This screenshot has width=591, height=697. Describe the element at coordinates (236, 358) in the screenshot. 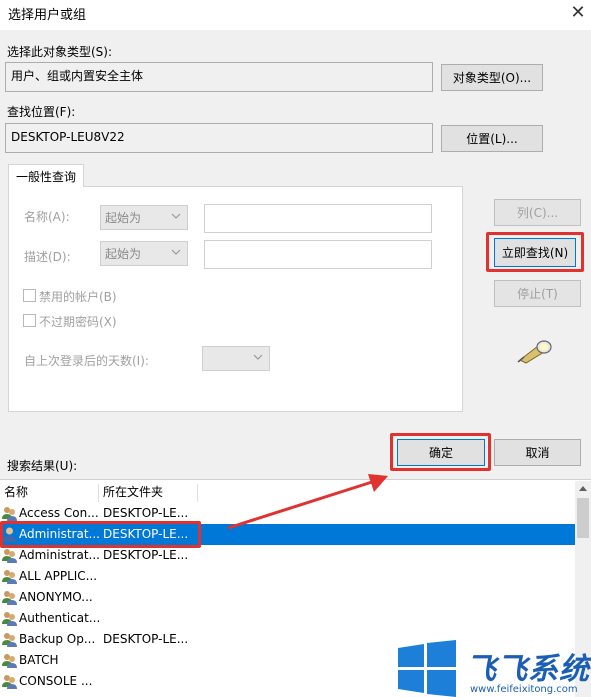

I see `days-since-logon-combo` at that location.